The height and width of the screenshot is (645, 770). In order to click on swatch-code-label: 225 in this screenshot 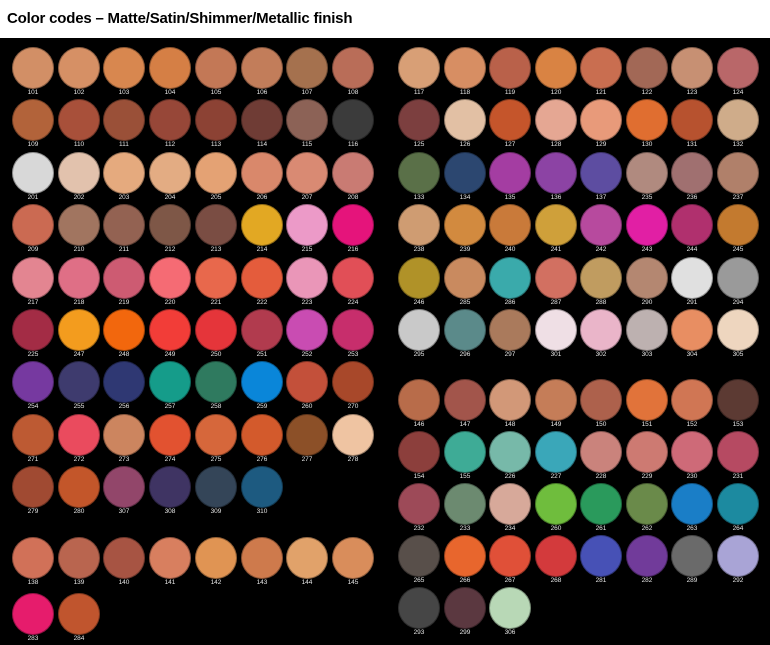, I will do `click(33, 354)`.